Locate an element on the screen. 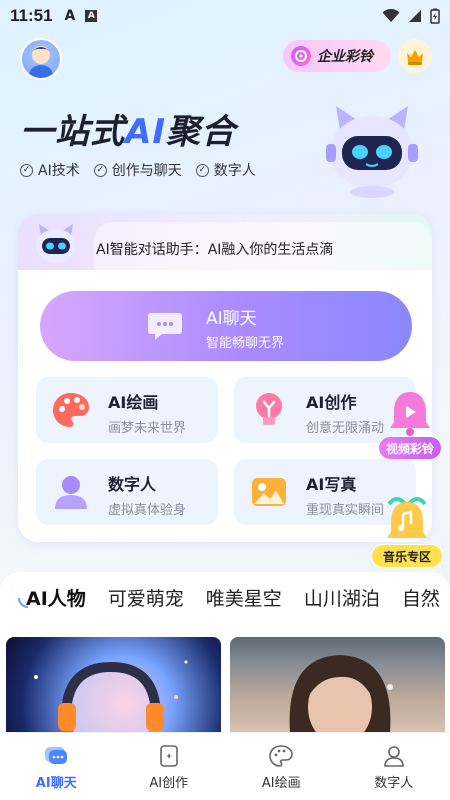 Image resolution: width=450 pixels, height=800 pixels. category-tab-ai-people: AI人物 ✦ is located at coordinates (48, 599).